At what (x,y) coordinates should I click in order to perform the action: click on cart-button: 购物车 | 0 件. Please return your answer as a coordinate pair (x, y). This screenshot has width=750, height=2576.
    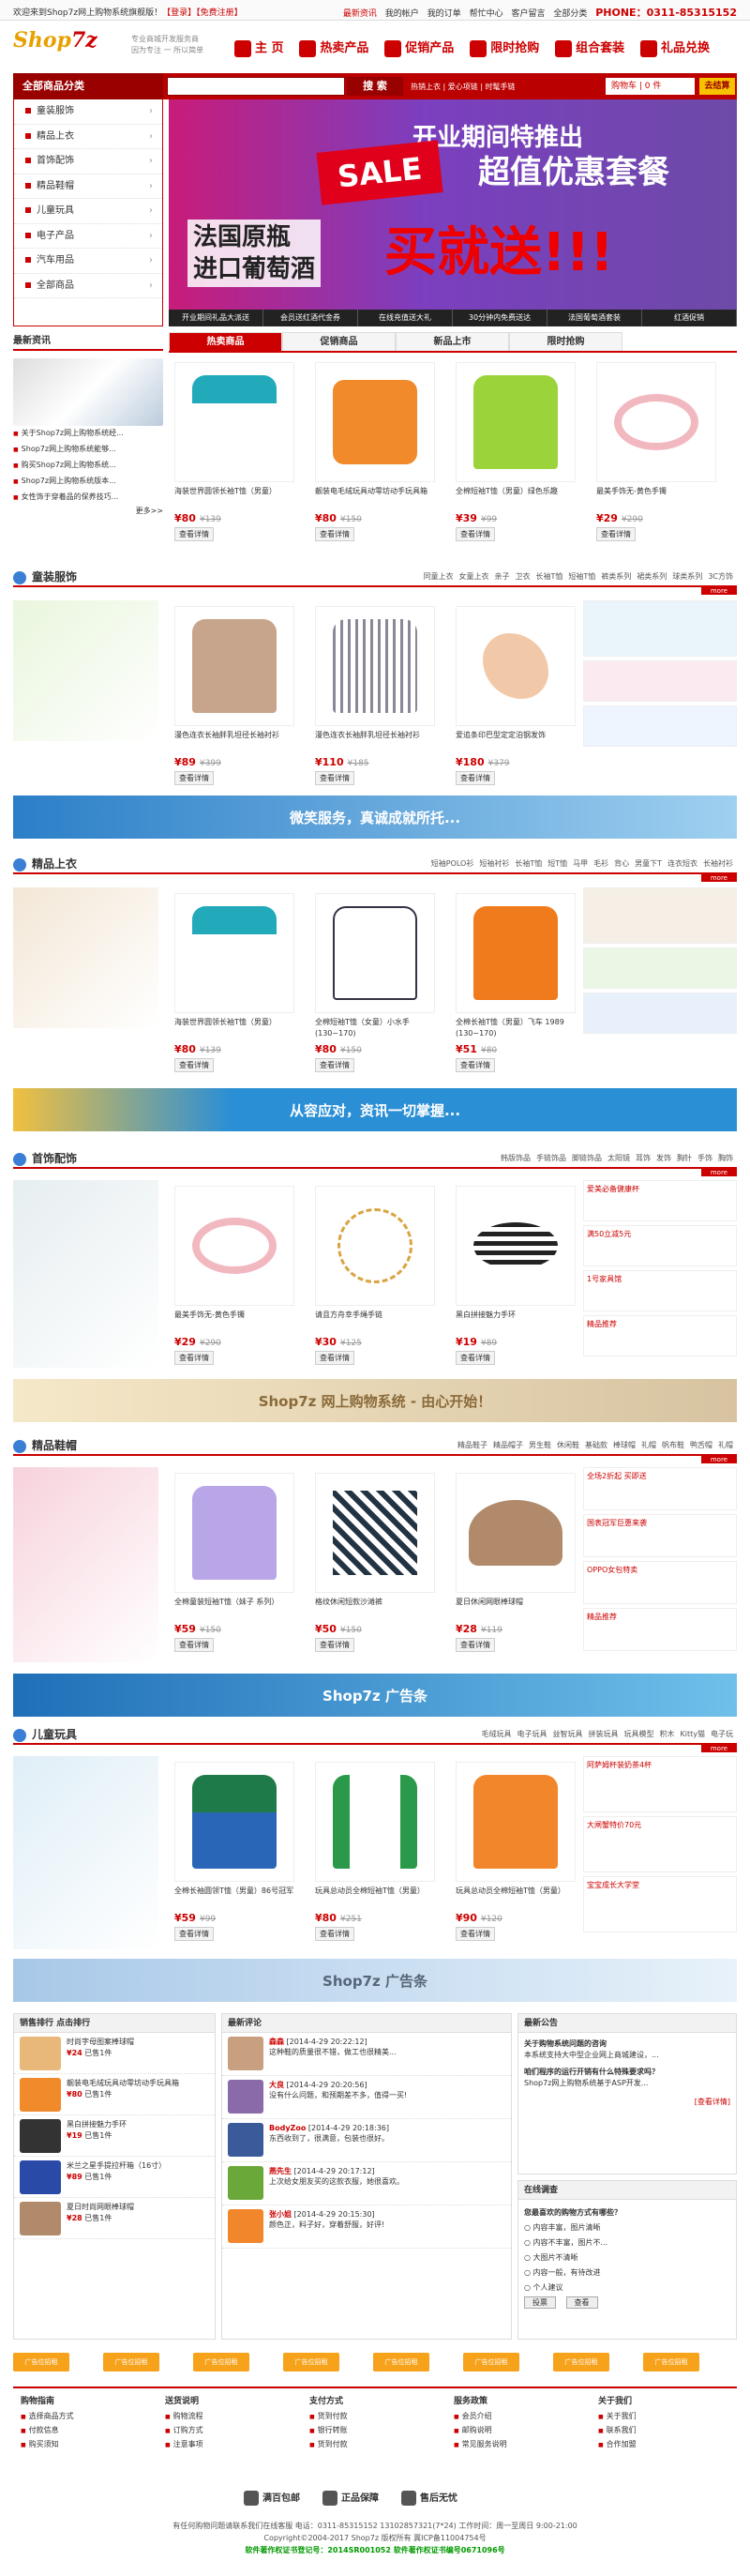
    Looking at the image, I should click on (650, 86).